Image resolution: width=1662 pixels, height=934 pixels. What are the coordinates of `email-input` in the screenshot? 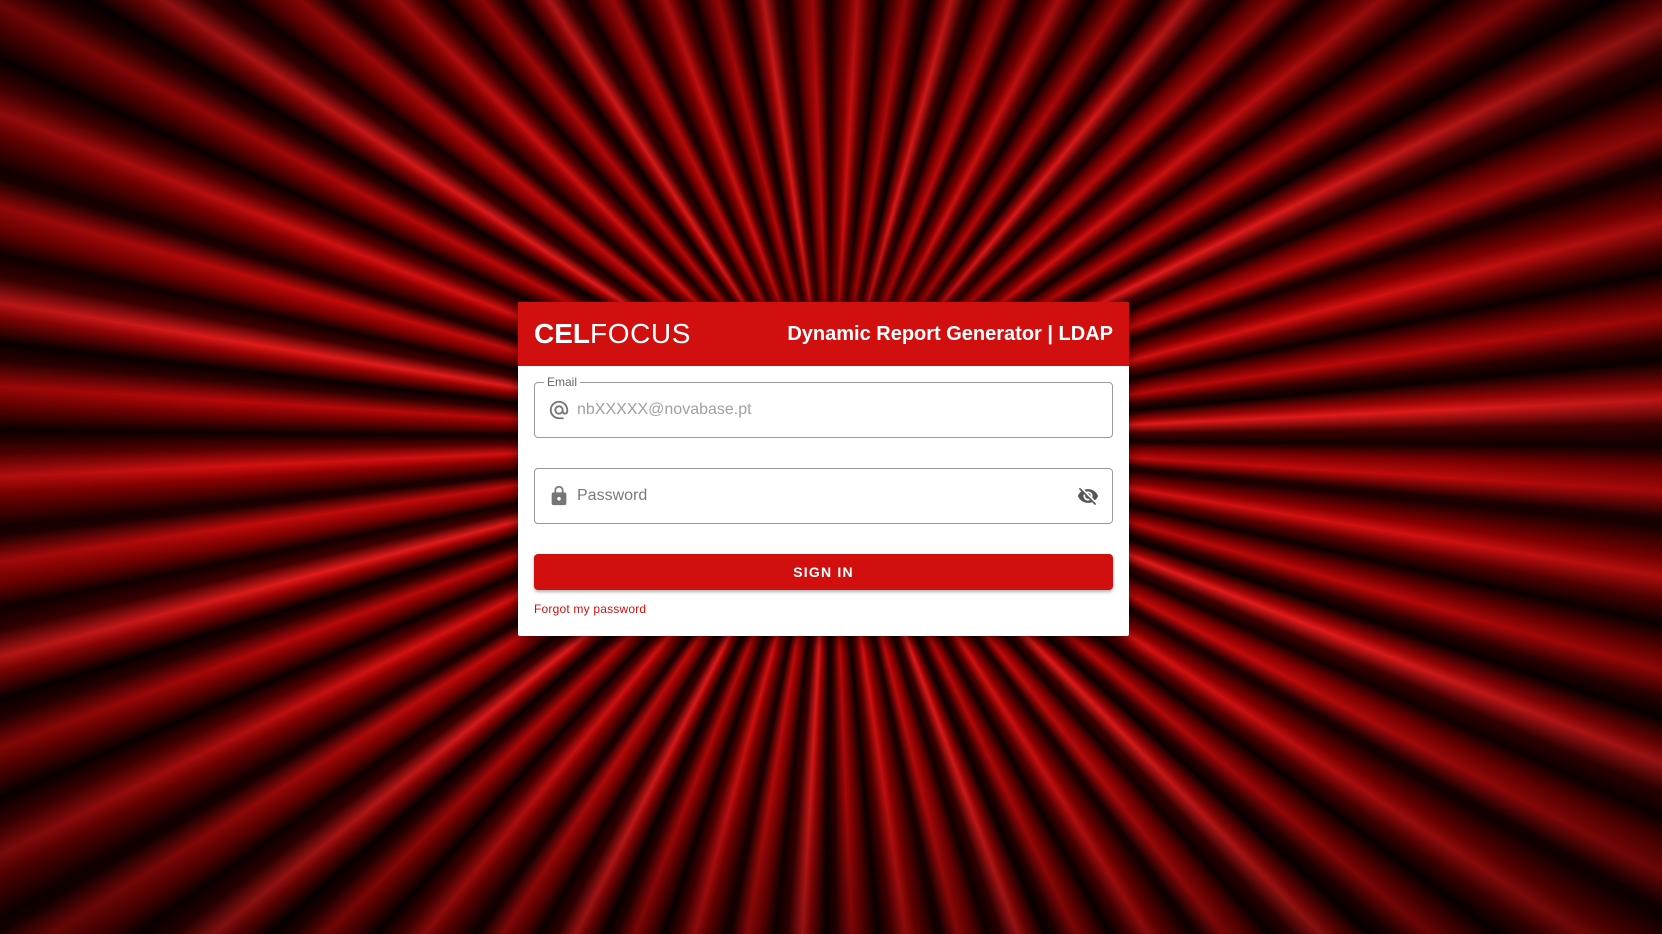 It's located at (843, 410).